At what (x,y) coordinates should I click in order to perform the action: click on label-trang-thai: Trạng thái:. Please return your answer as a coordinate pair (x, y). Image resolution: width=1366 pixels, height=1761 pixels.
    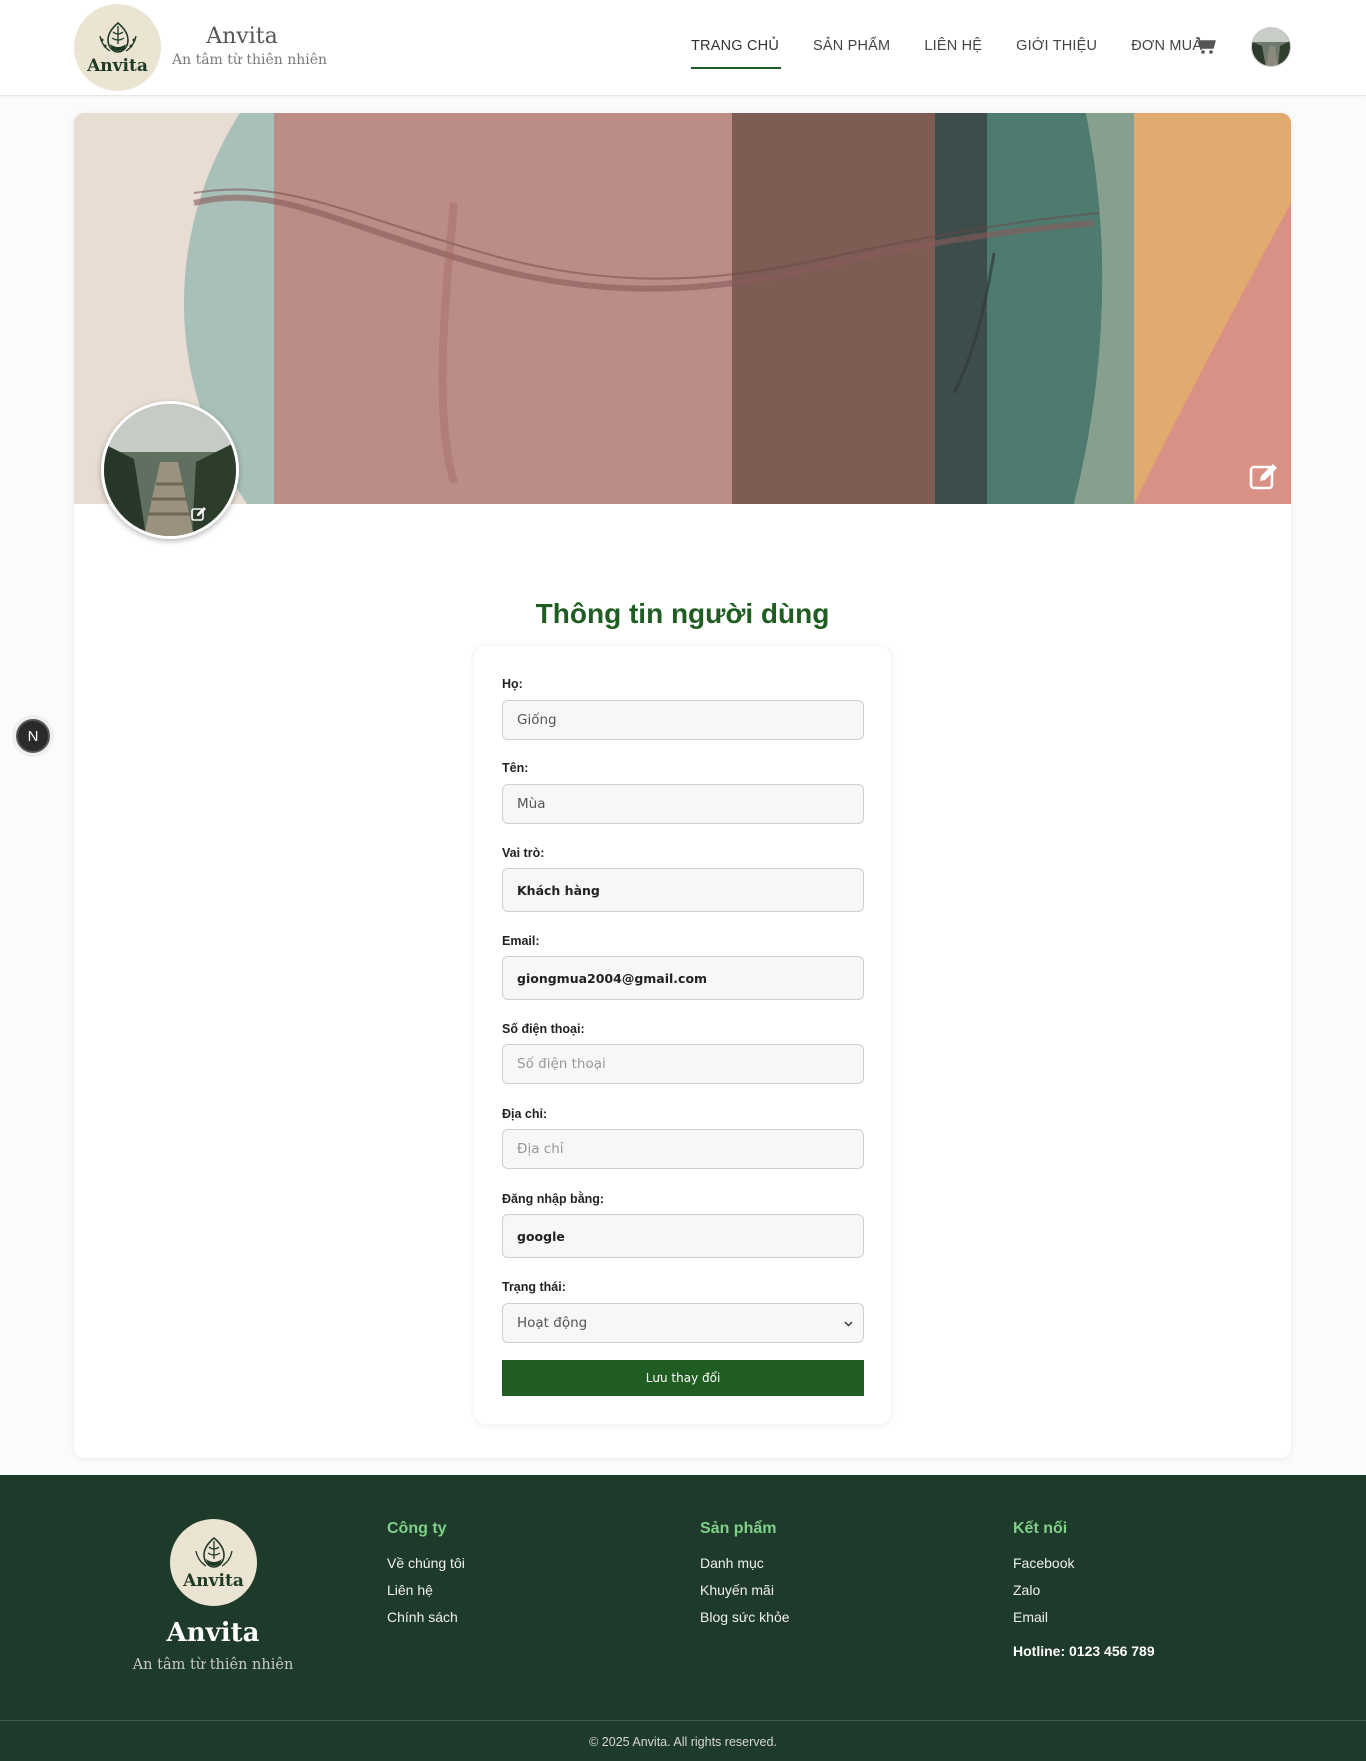
    Looking at the image, I should click on (534, 1287).